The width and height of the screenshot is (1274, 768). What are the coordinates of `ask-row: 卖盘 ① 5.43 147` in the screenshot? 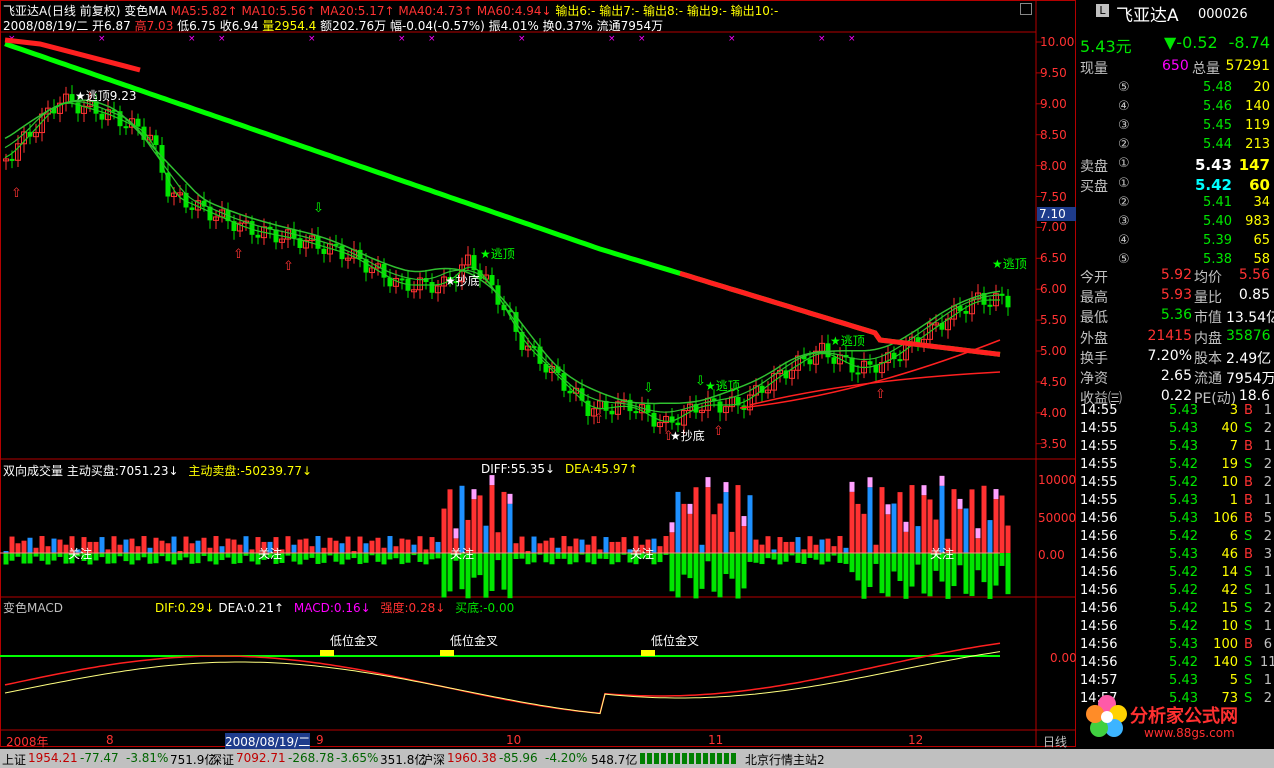 It's located at (1175, 165).